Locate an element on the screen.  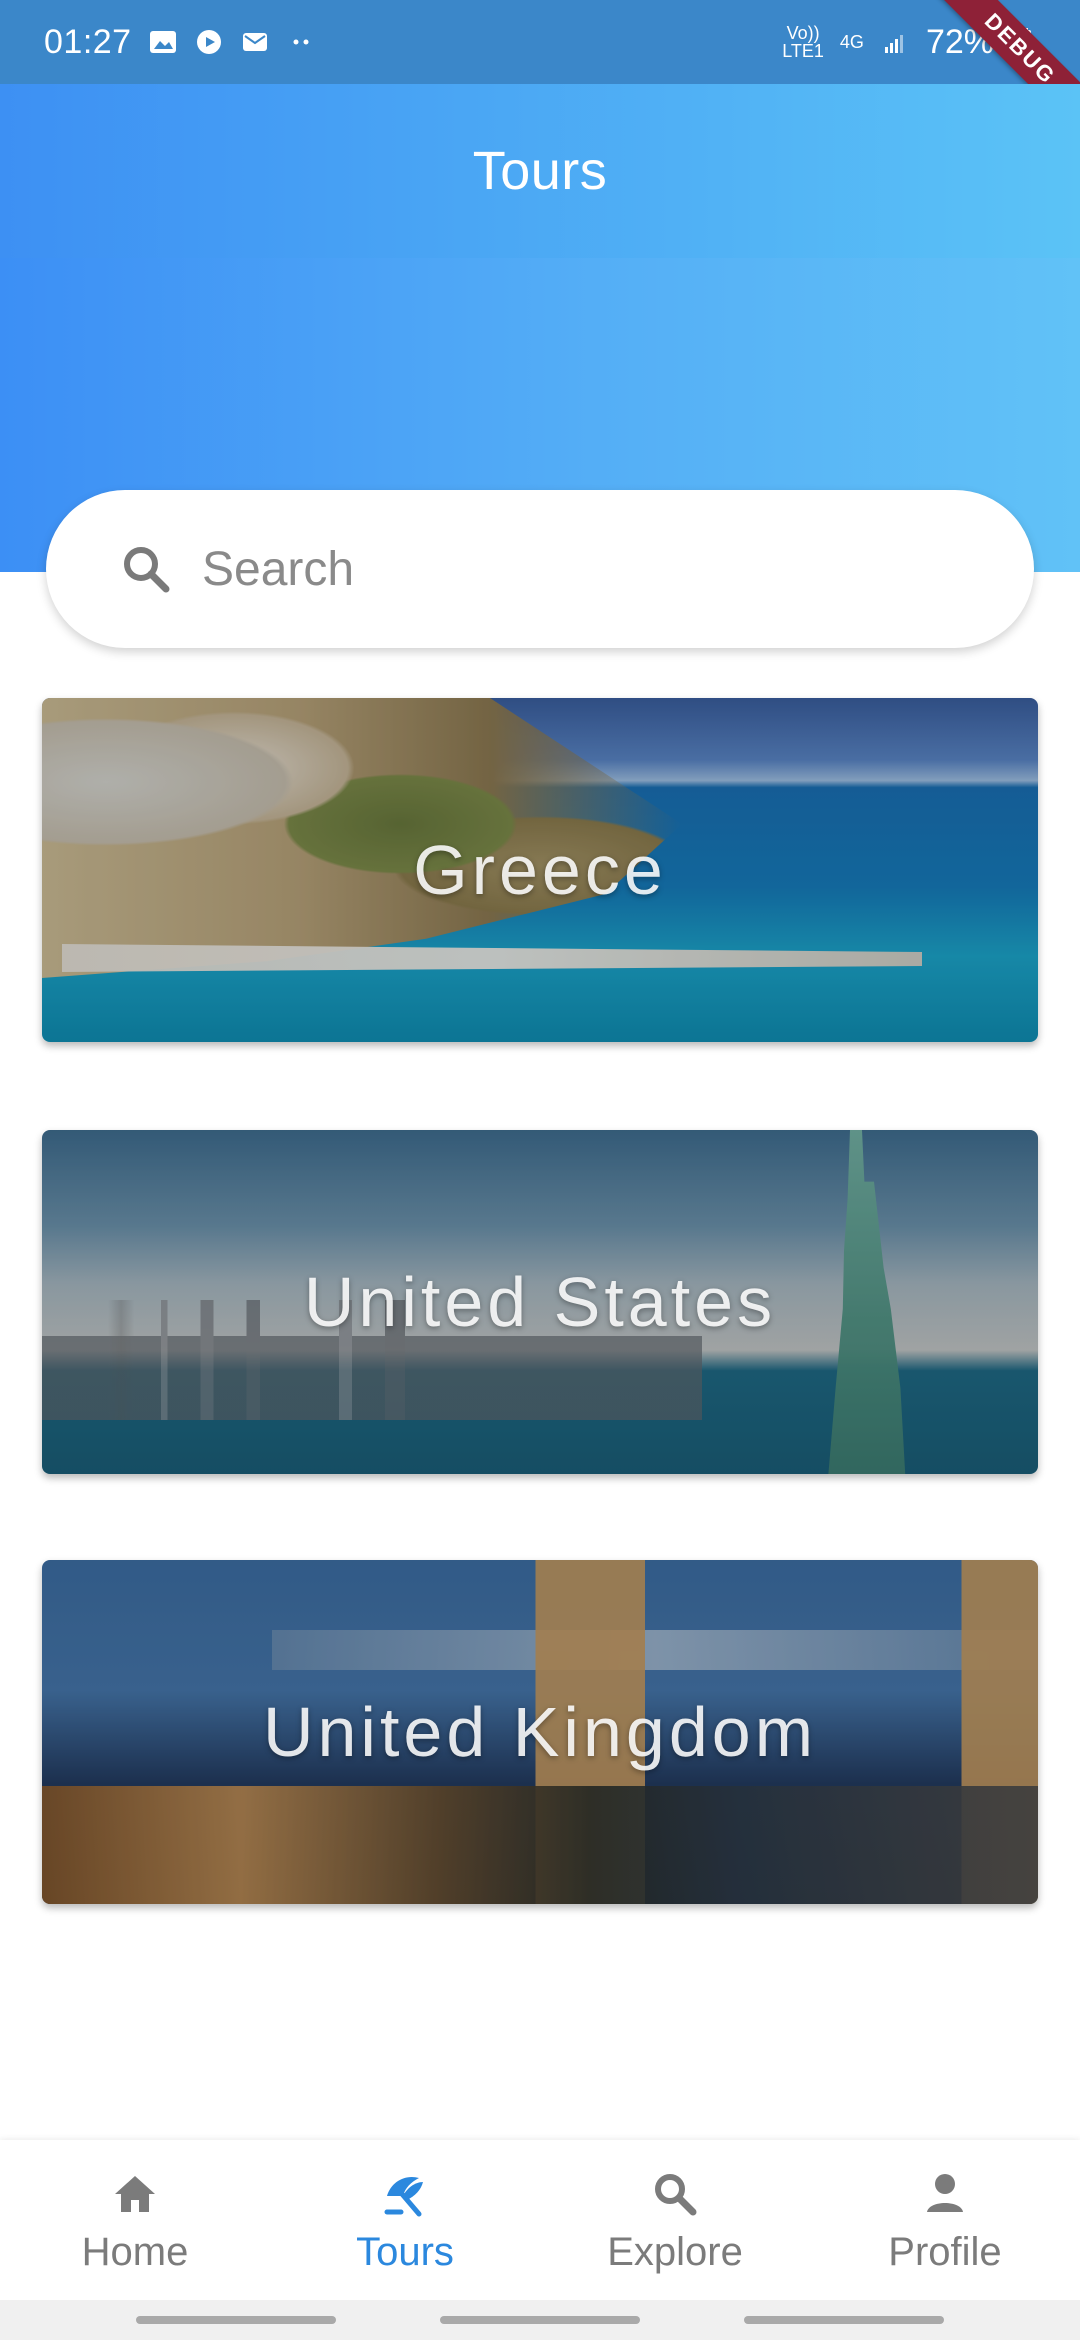
tour-card-united-kingdom: United Kingdom is located at coordinates (540, 1732).